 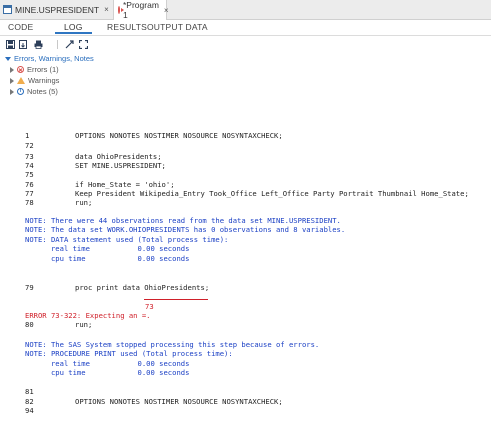 I want to click on tree-item-warnings: Warnings, so click(x=34, y=80).